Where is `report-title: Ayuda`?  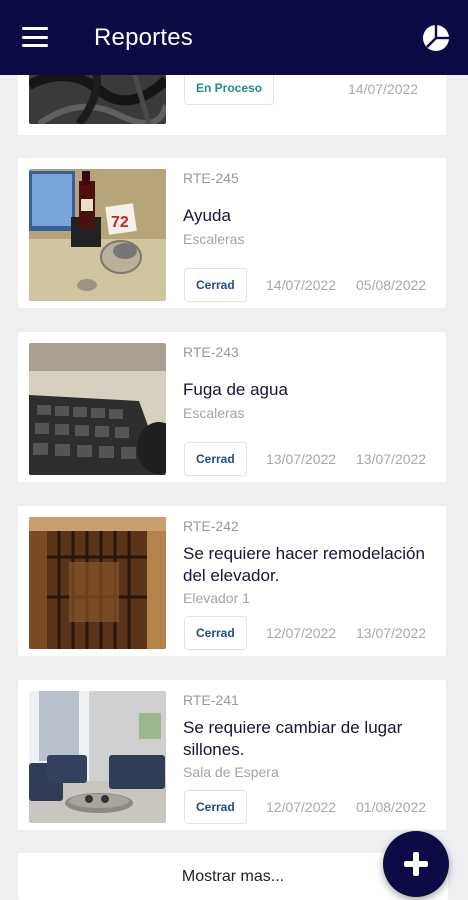
report-title: Ayuda is located at coordinates (207, 215).